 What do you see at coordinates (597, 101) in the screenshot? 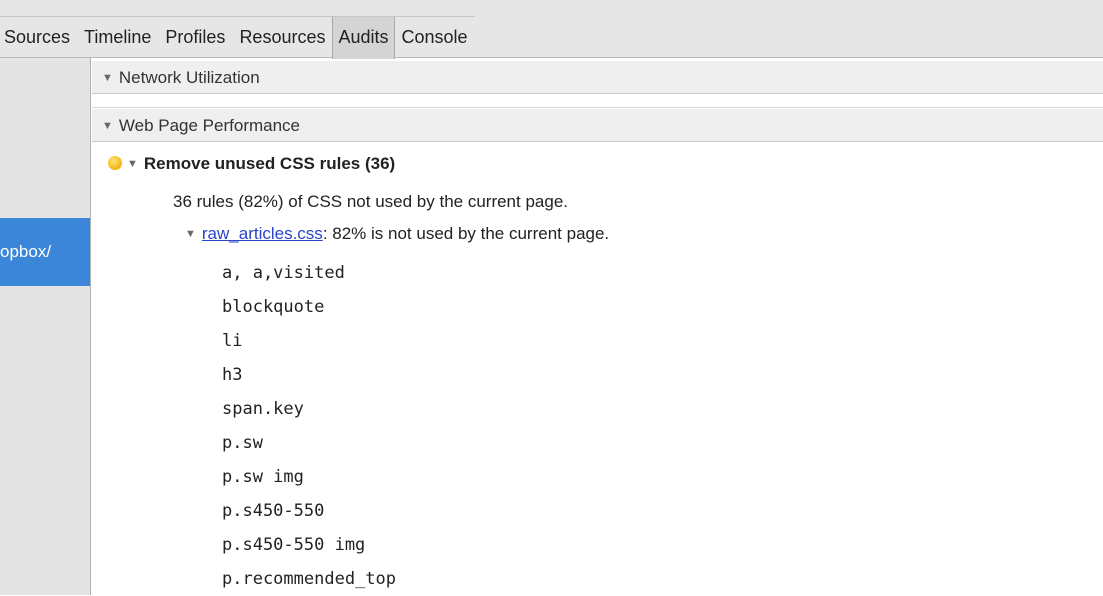
I see `divider` at bounding box center [597, 101].